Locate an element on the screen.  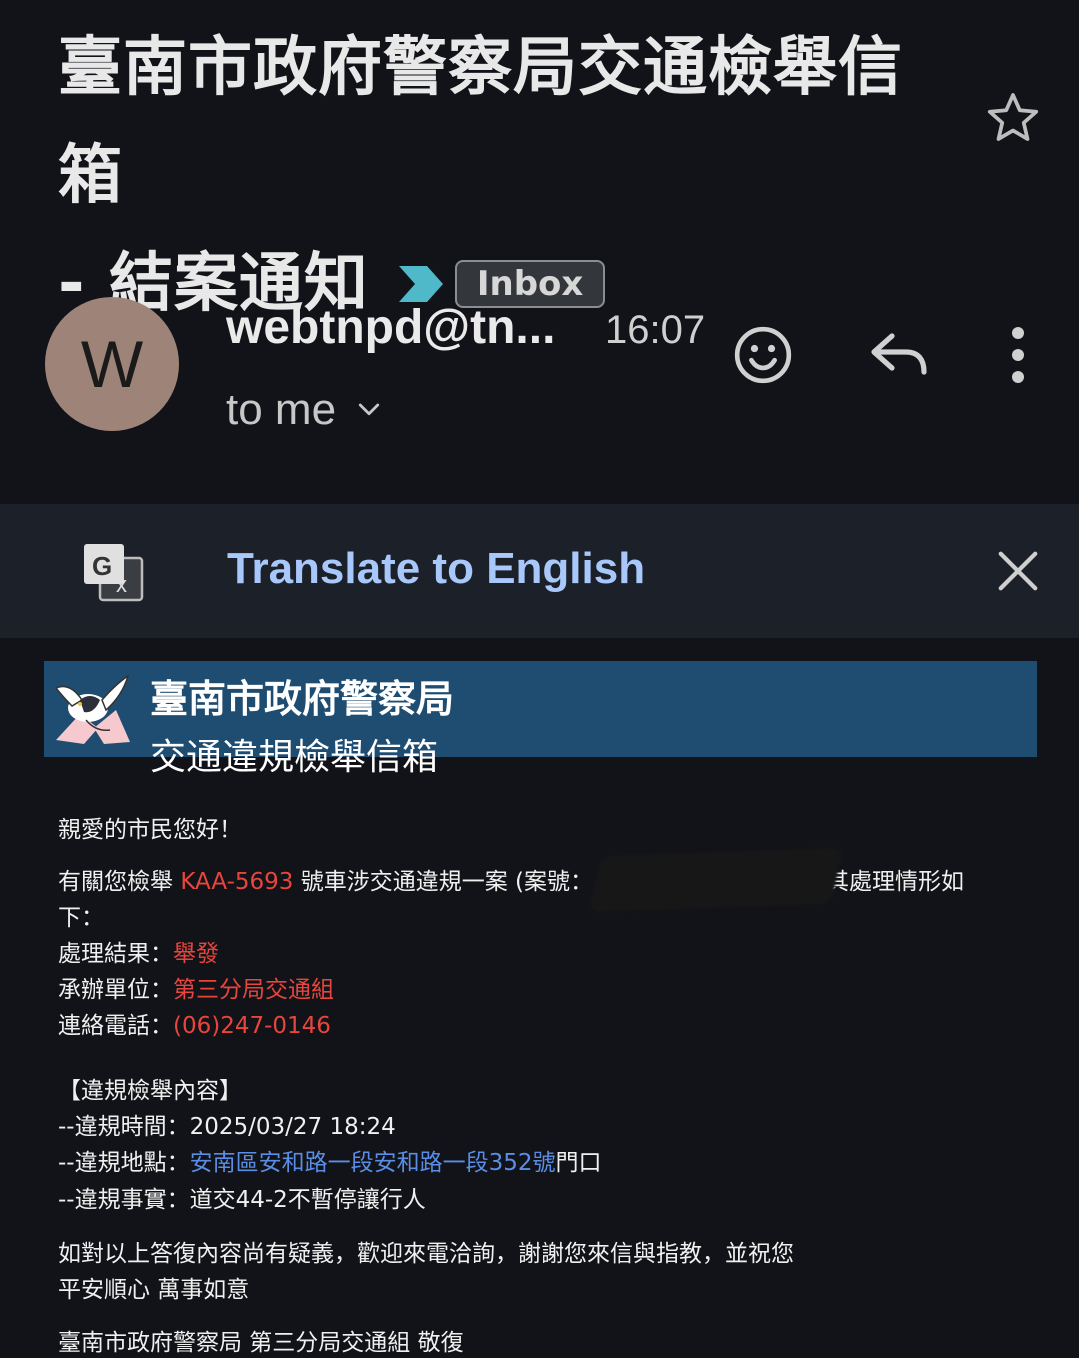
violation-time-row: --違規時間：2025/03/27 18:24 is located at coordinates (227, 1127).